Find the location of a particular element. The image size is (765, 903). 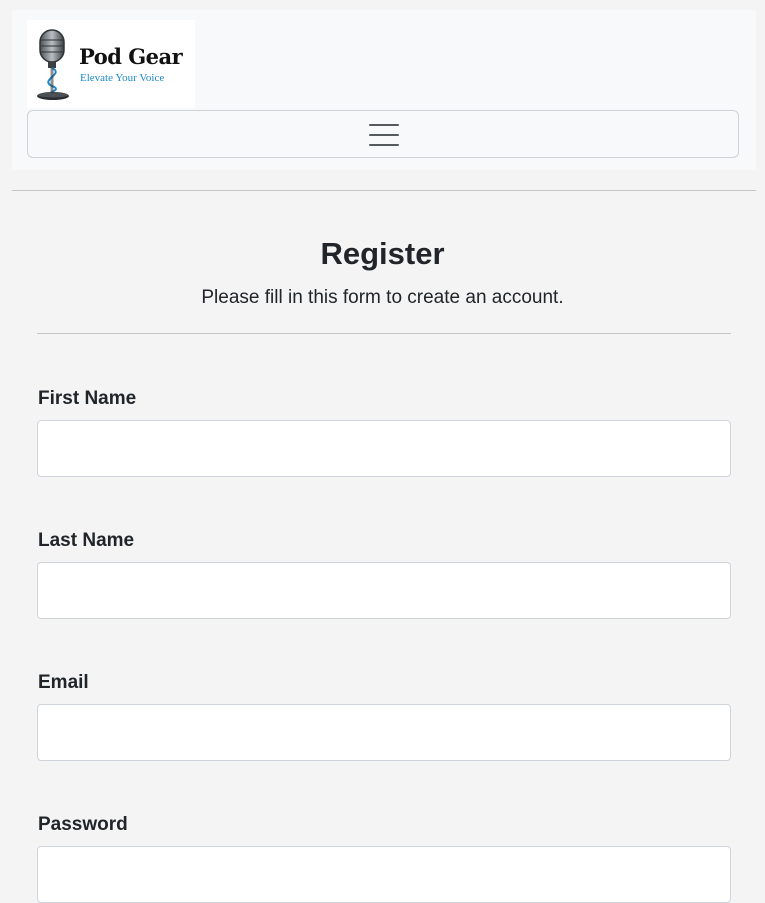

form-divider is located at coordinates (384, 333).